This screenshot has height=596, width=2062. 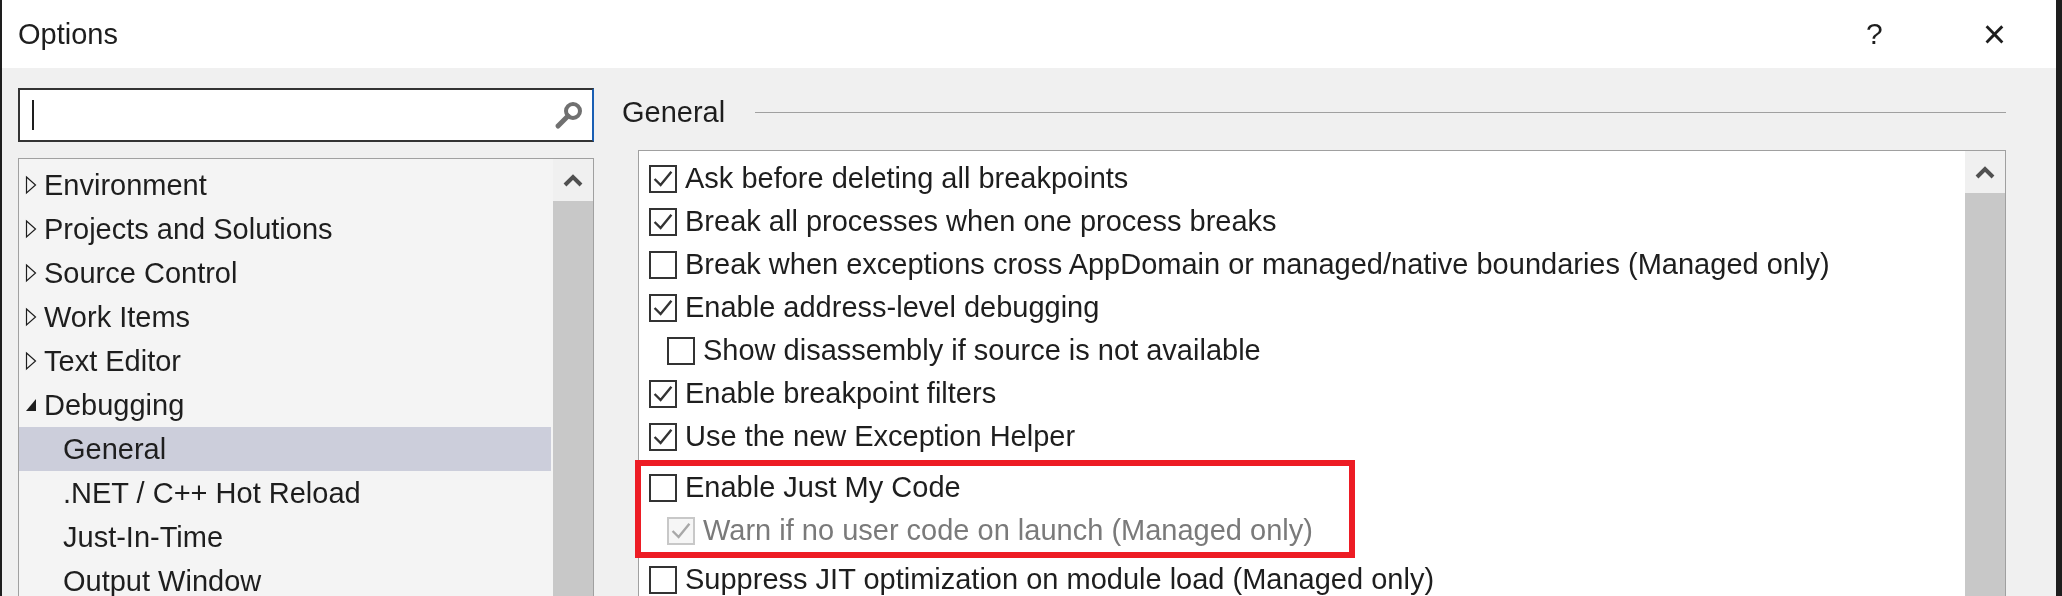 What do you see at coordinates (823, 487) in the screenshot?
I see `option-label: Enable Just My Code` at bounding box center [823, 487].